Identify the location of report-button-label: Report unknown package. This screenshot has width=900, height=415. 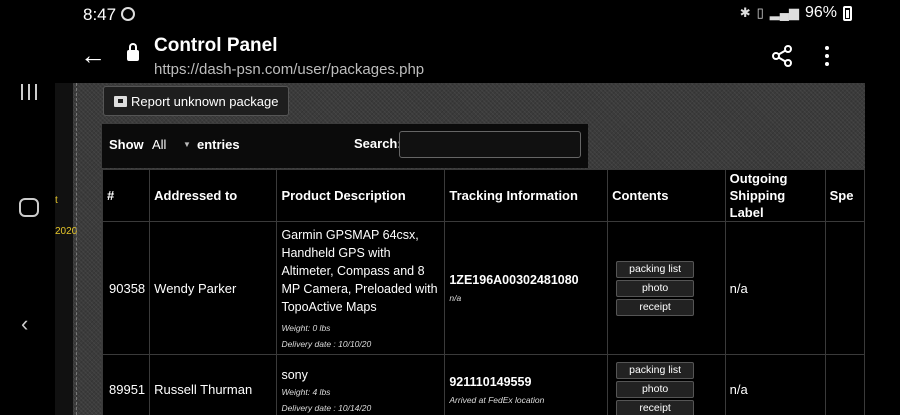
(205, 101).